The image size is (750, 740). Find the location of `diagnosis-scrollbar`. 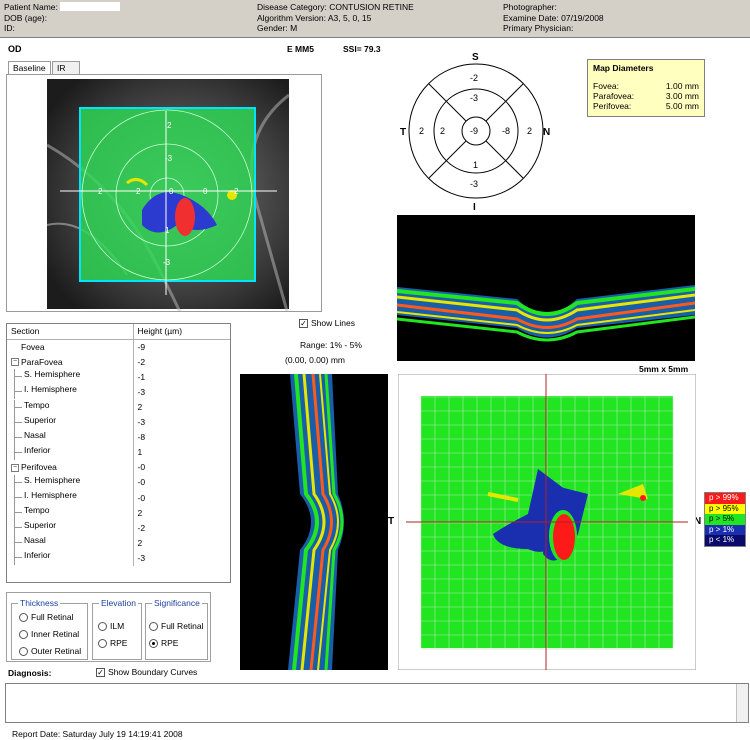

diagnosis-scrollbar is located at coordinates (742, 703).